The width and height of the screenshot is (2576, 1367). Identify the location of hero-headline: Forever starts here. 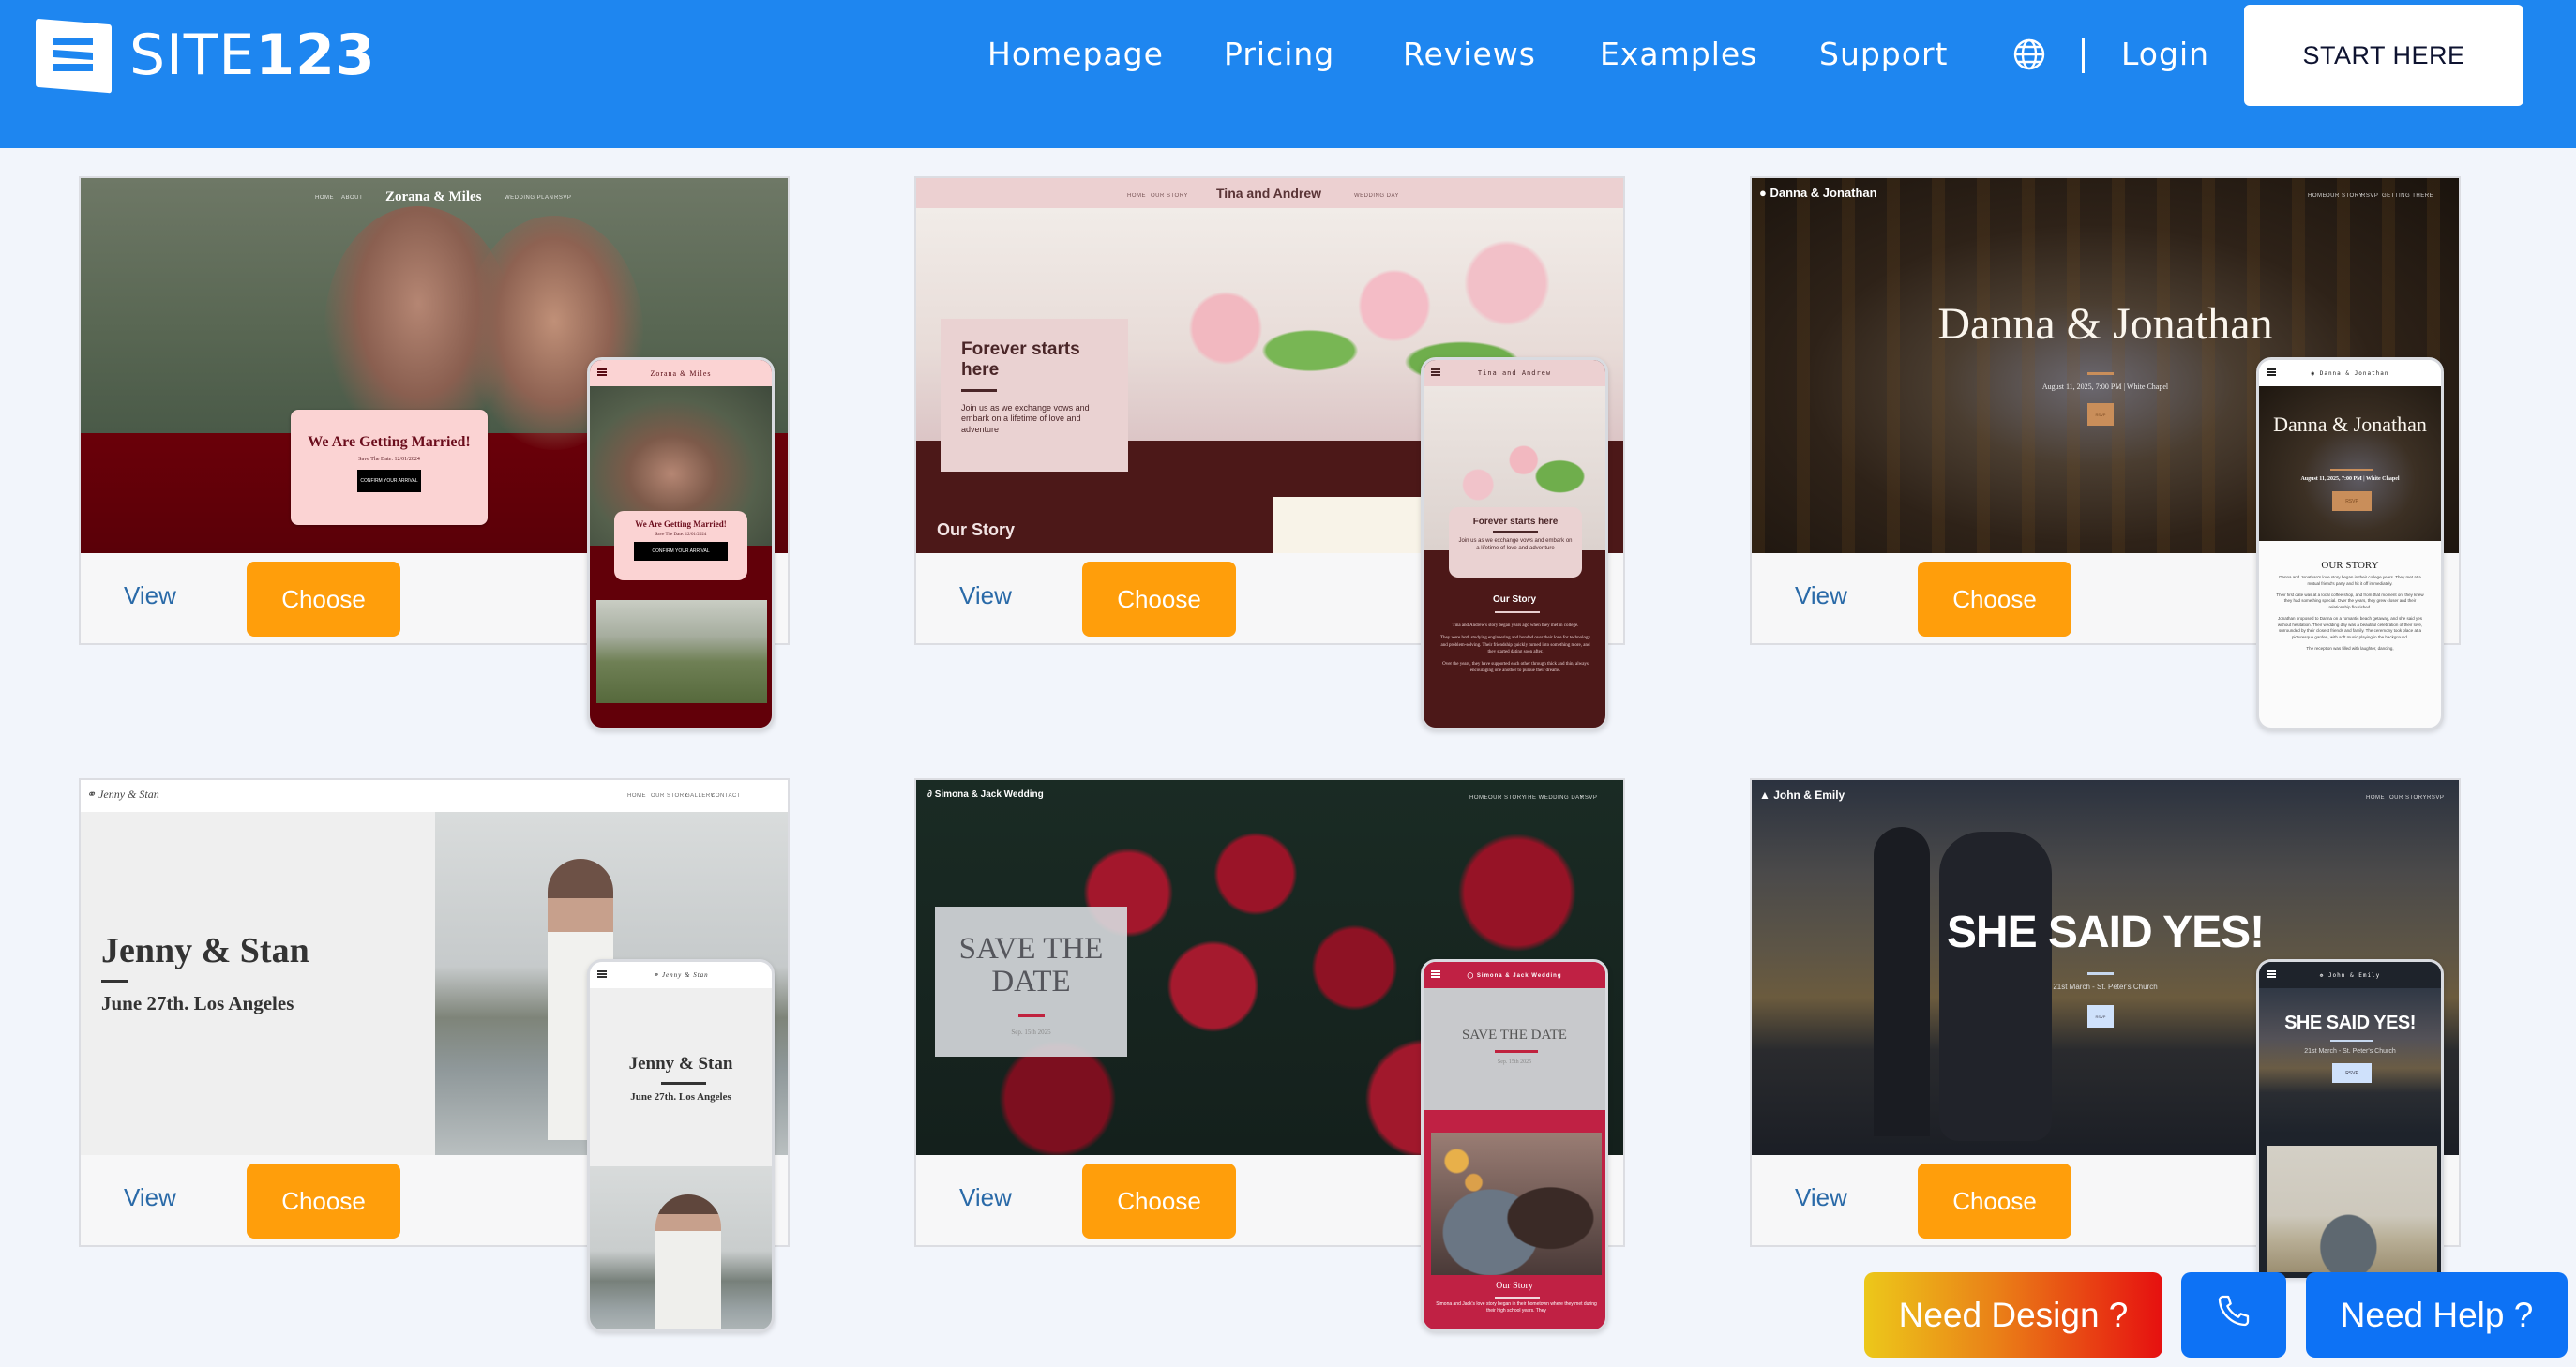
(1020, 359).